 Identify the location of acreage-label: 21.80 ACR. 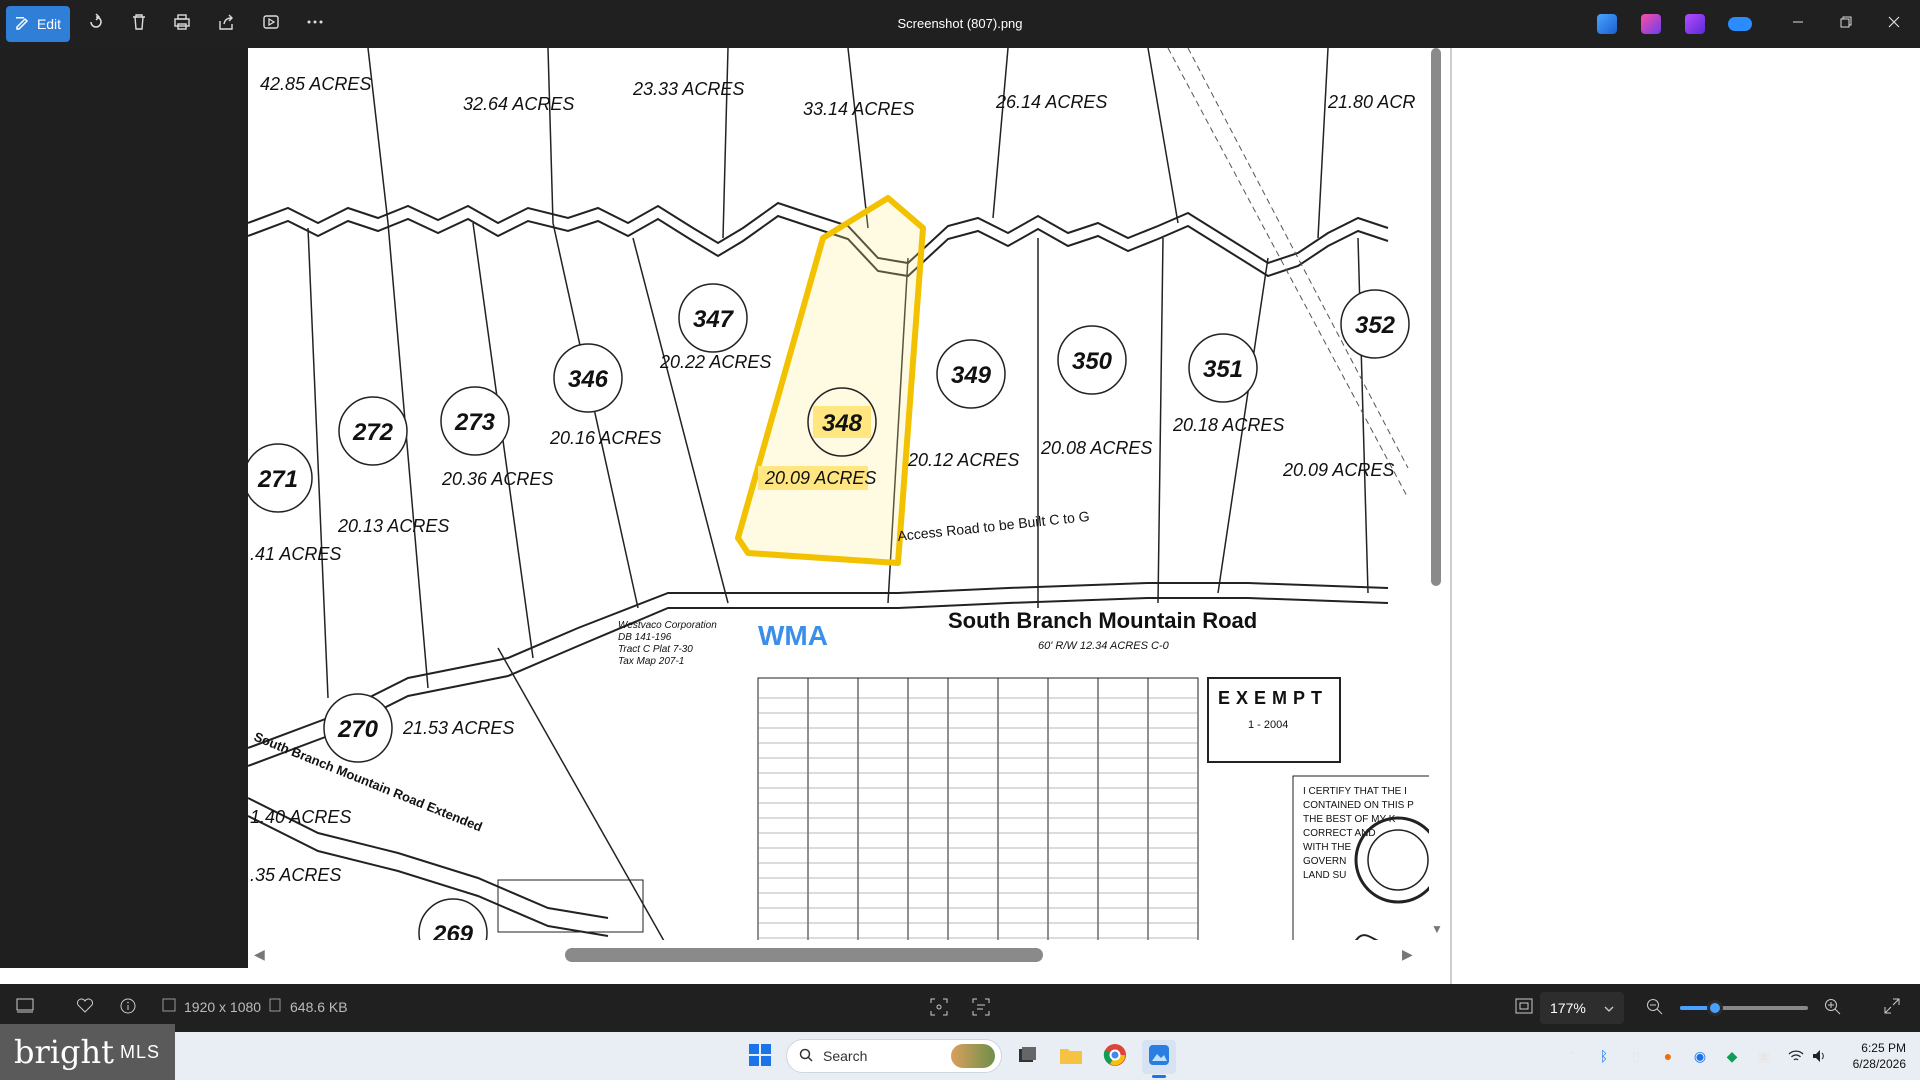
(1371, 102).